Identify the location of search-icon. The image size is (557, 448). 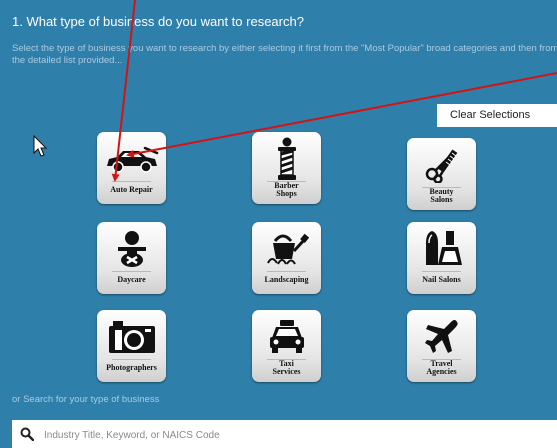
(27, 436).